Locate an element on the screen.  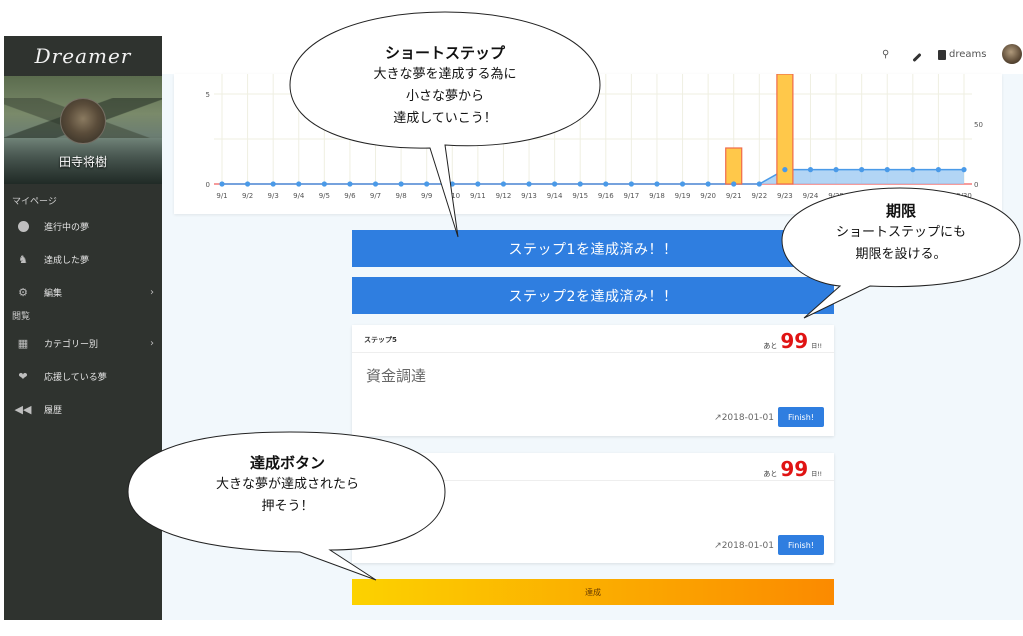
dreams-link: dreams is located at coordinates (962, 54).